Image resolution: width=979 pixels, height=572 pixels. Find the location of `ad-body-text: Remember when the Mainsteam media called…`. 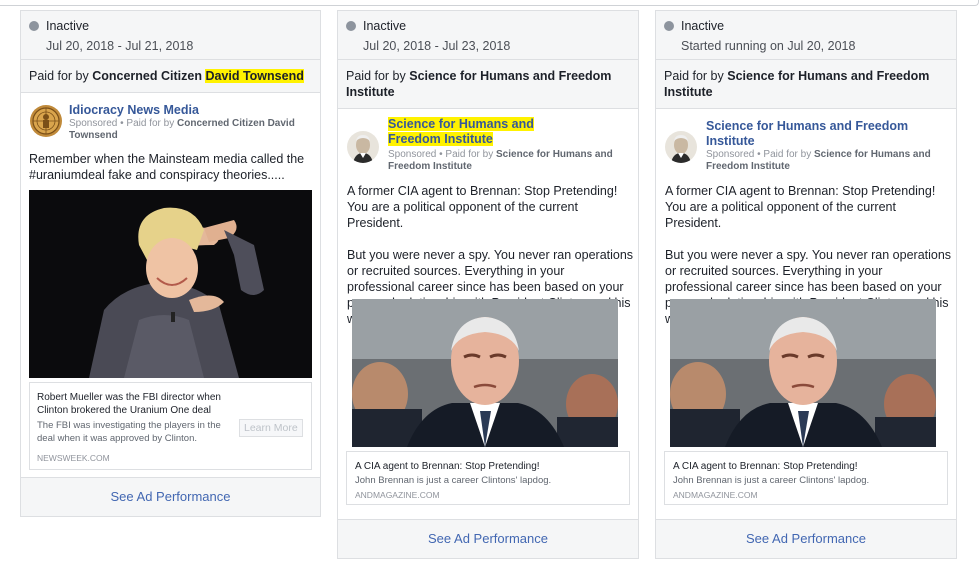

ad-body-text: Remember when the Mainsteam media called… is located at coordinates (167, 167).